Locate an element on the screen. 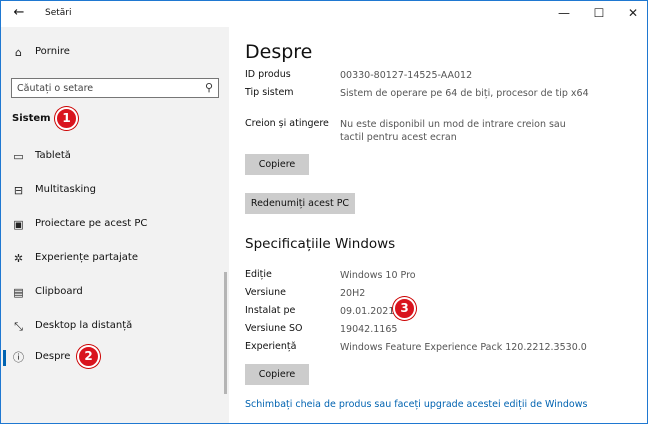 The height and width of the screenshot is (424, 648). sidebar-scrollbar is located at coordinates (225, 333).